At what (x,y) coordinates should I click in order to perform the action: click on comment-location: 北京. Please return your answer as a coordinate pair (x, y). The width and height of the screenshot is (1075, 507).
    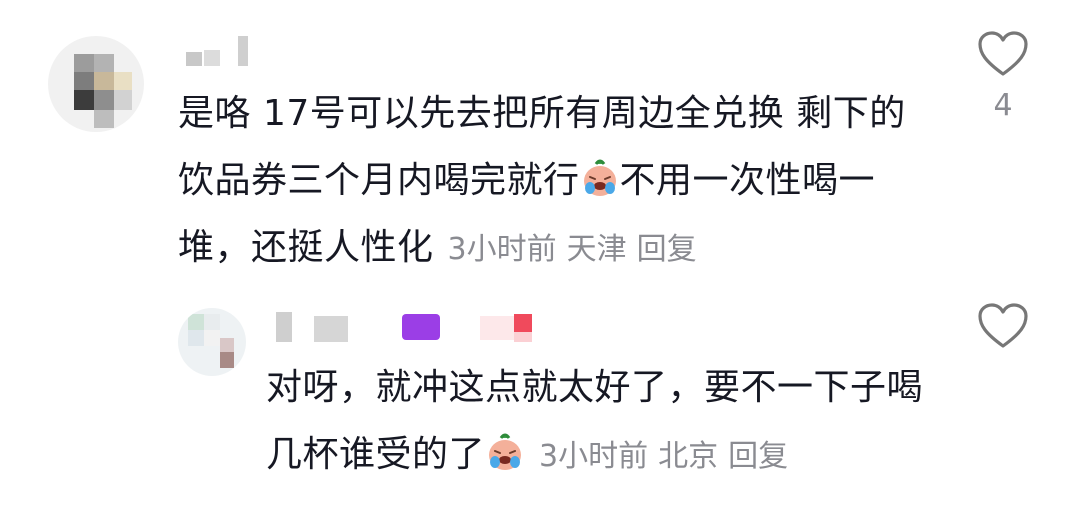
    Looking at the image, I should click on (688, 456).